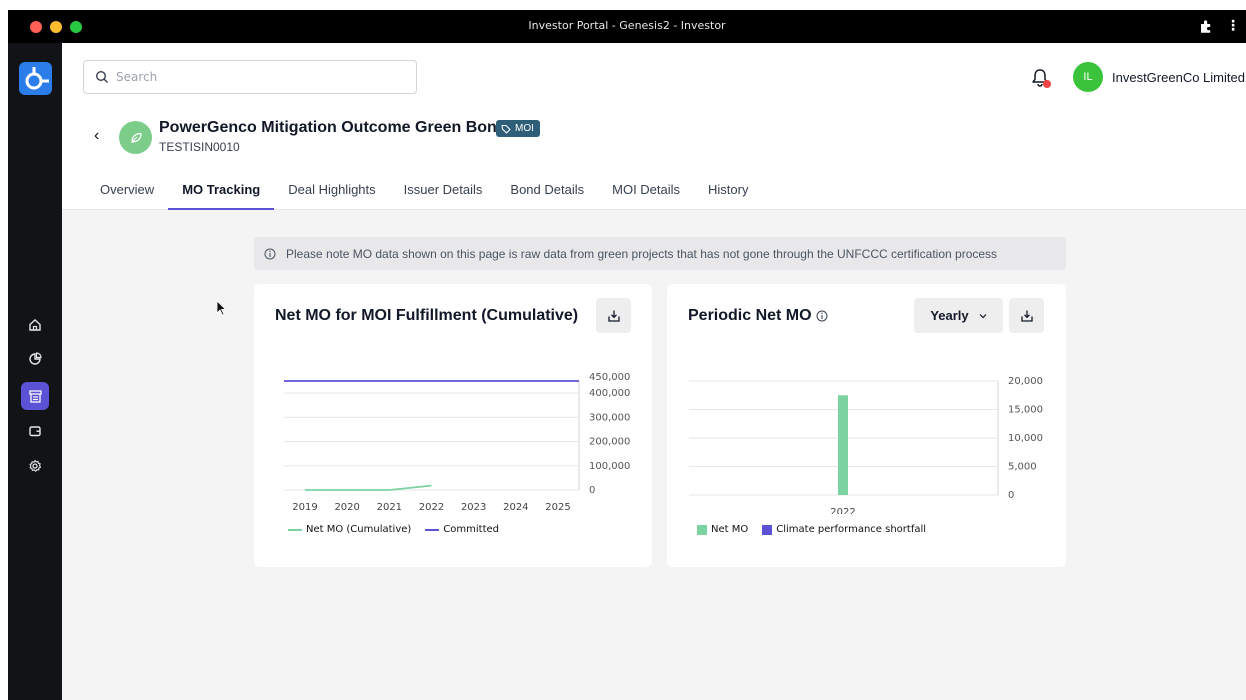 This screenshot has height=700, width=1246. I want to click on logo-icon, so click(37, 78).